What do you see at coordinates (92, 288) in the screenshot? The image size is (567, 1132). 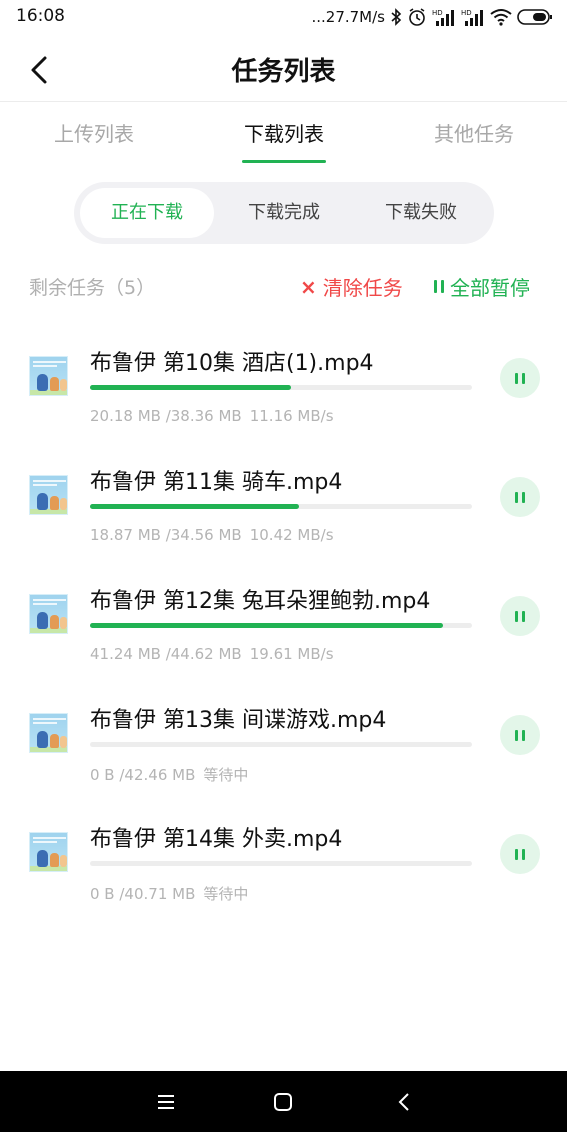 I see `remaining-tasks-label: 剩余任务（5）` at bounding box center [92, 288].